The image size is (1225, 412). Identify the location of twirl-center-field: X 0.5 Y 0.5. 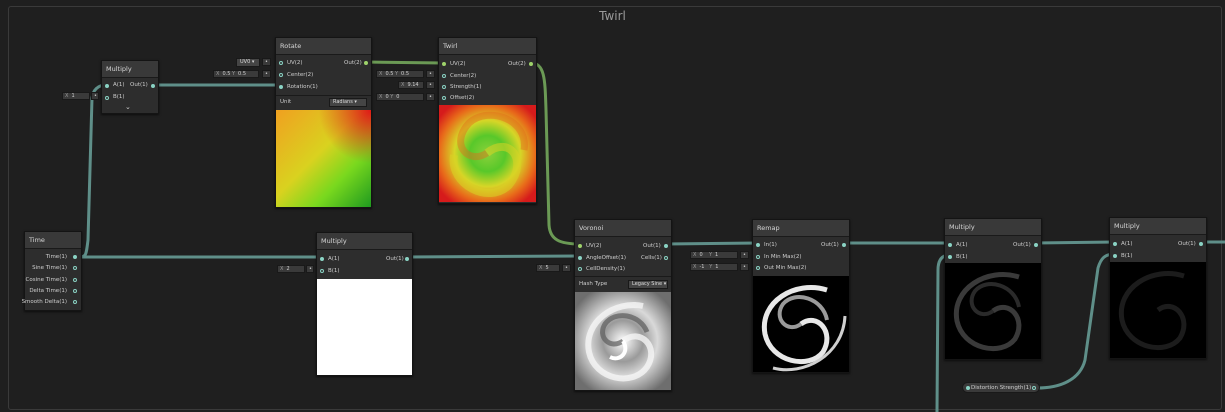
(400, 74).